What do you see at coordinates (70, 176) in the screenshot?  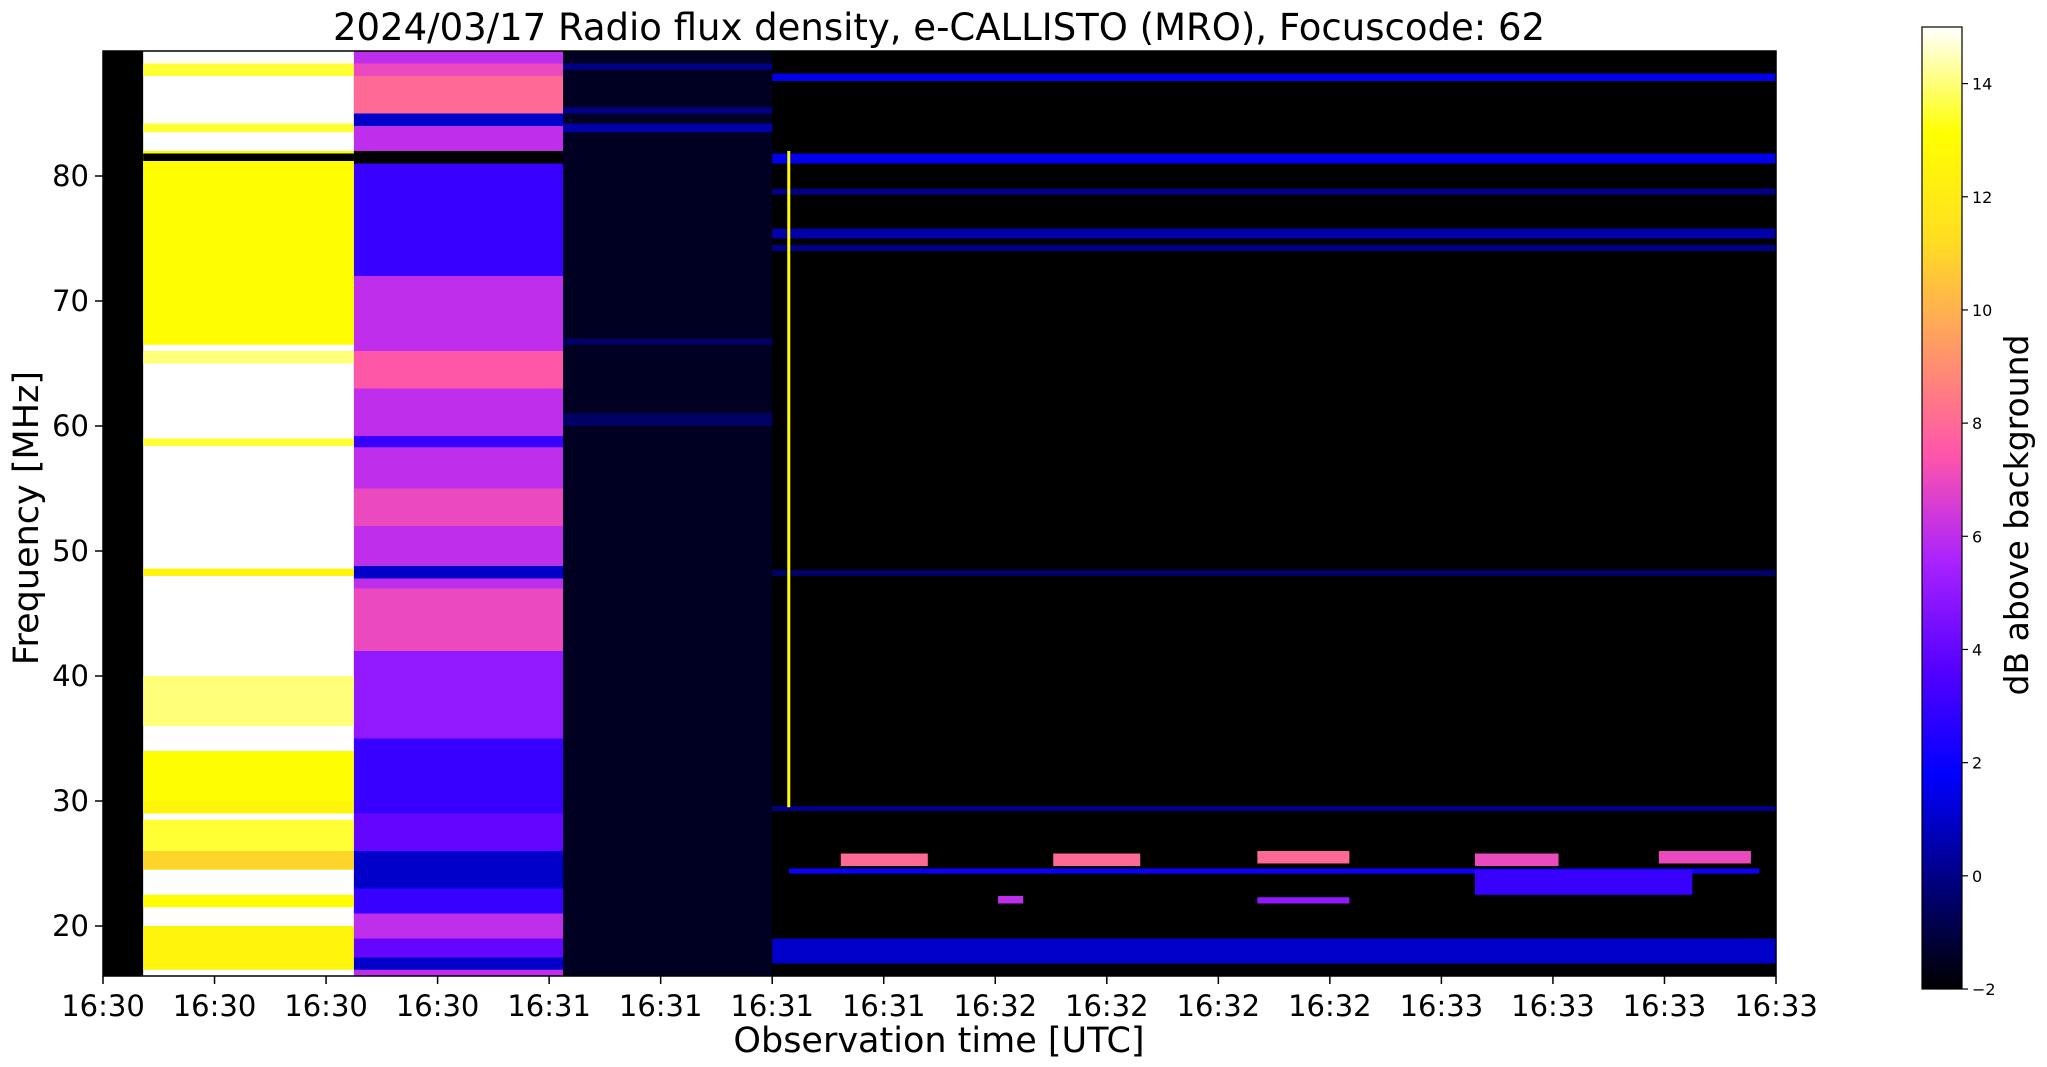 I see `y-tick-label: 80` at bounding box center [70, 176].